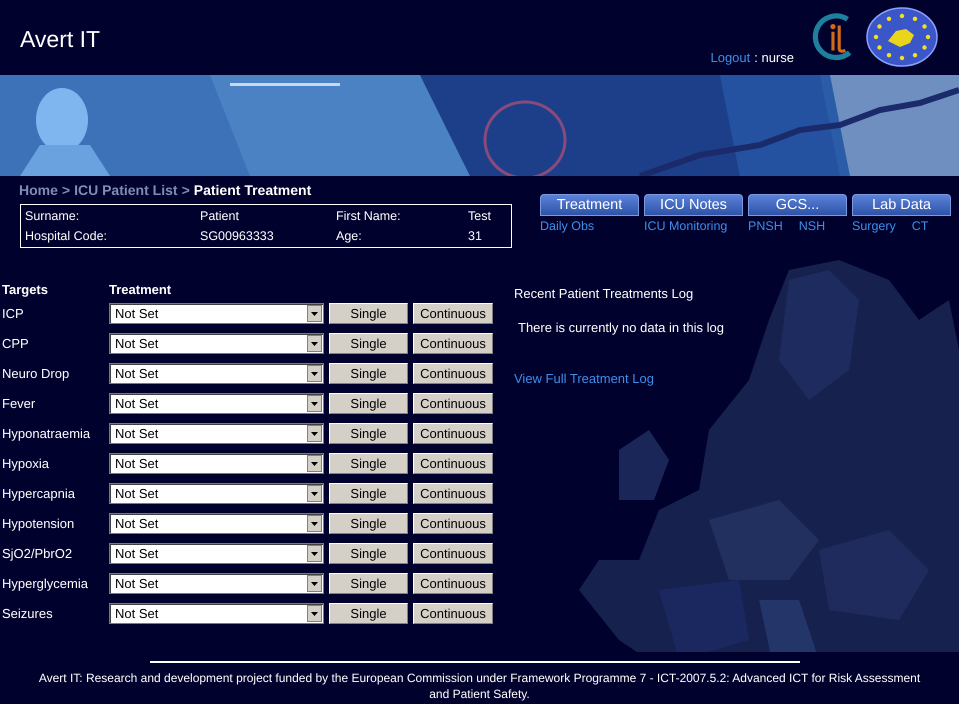  I want to click on nav-link: Daily Obs, so click(567, 226).